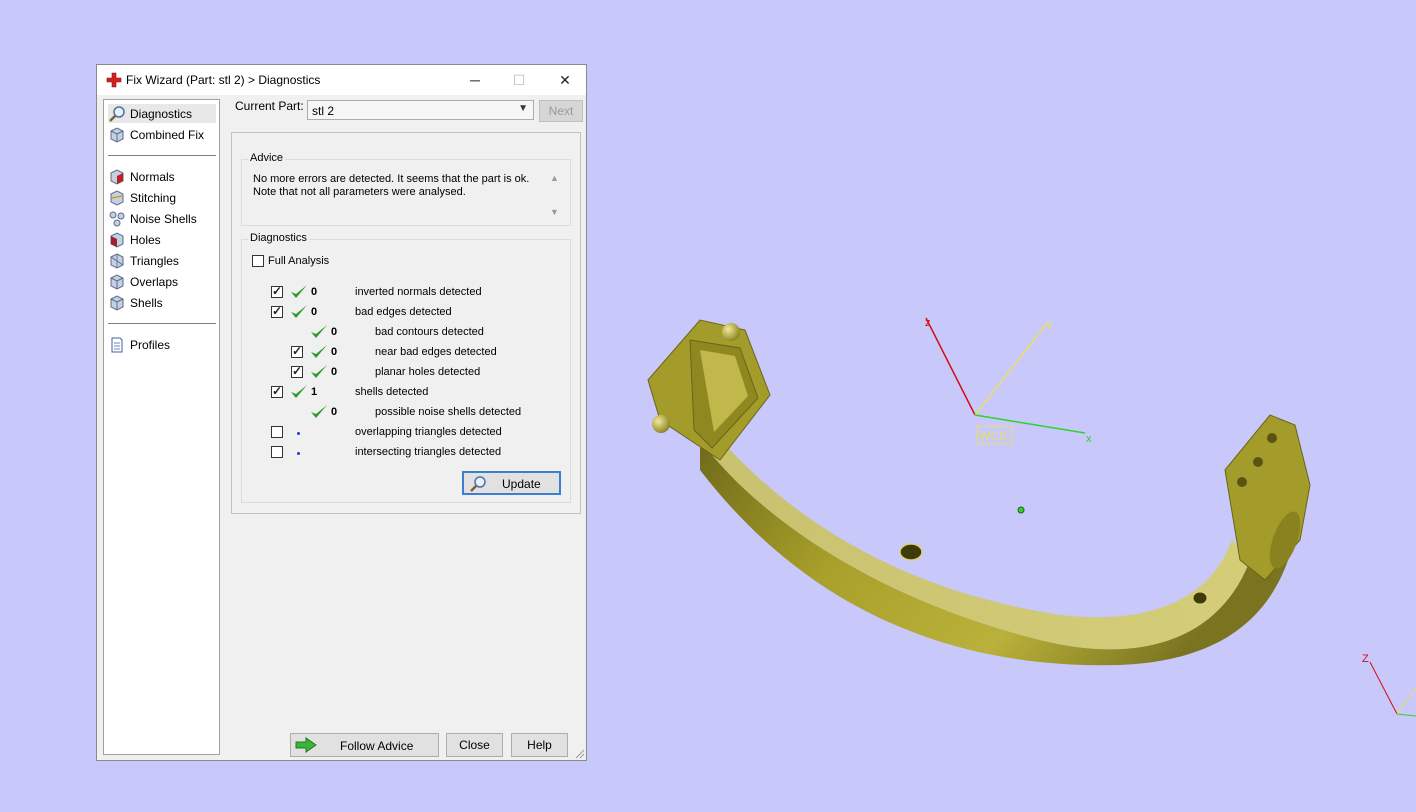 Image resolution: width=1416 pixels, height=812 pixels. Describe the element at coordinates (299, 261) in the screenshot. I see `full-analysis-label: Full Analysis` at that location.